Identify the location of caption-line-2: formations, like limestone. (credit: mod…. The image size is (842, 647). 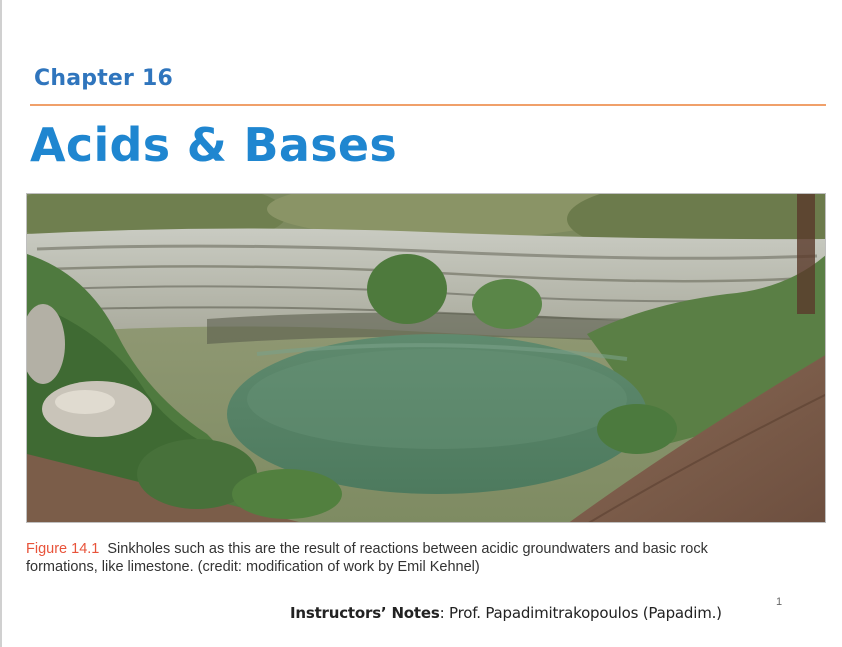
(253, 567).